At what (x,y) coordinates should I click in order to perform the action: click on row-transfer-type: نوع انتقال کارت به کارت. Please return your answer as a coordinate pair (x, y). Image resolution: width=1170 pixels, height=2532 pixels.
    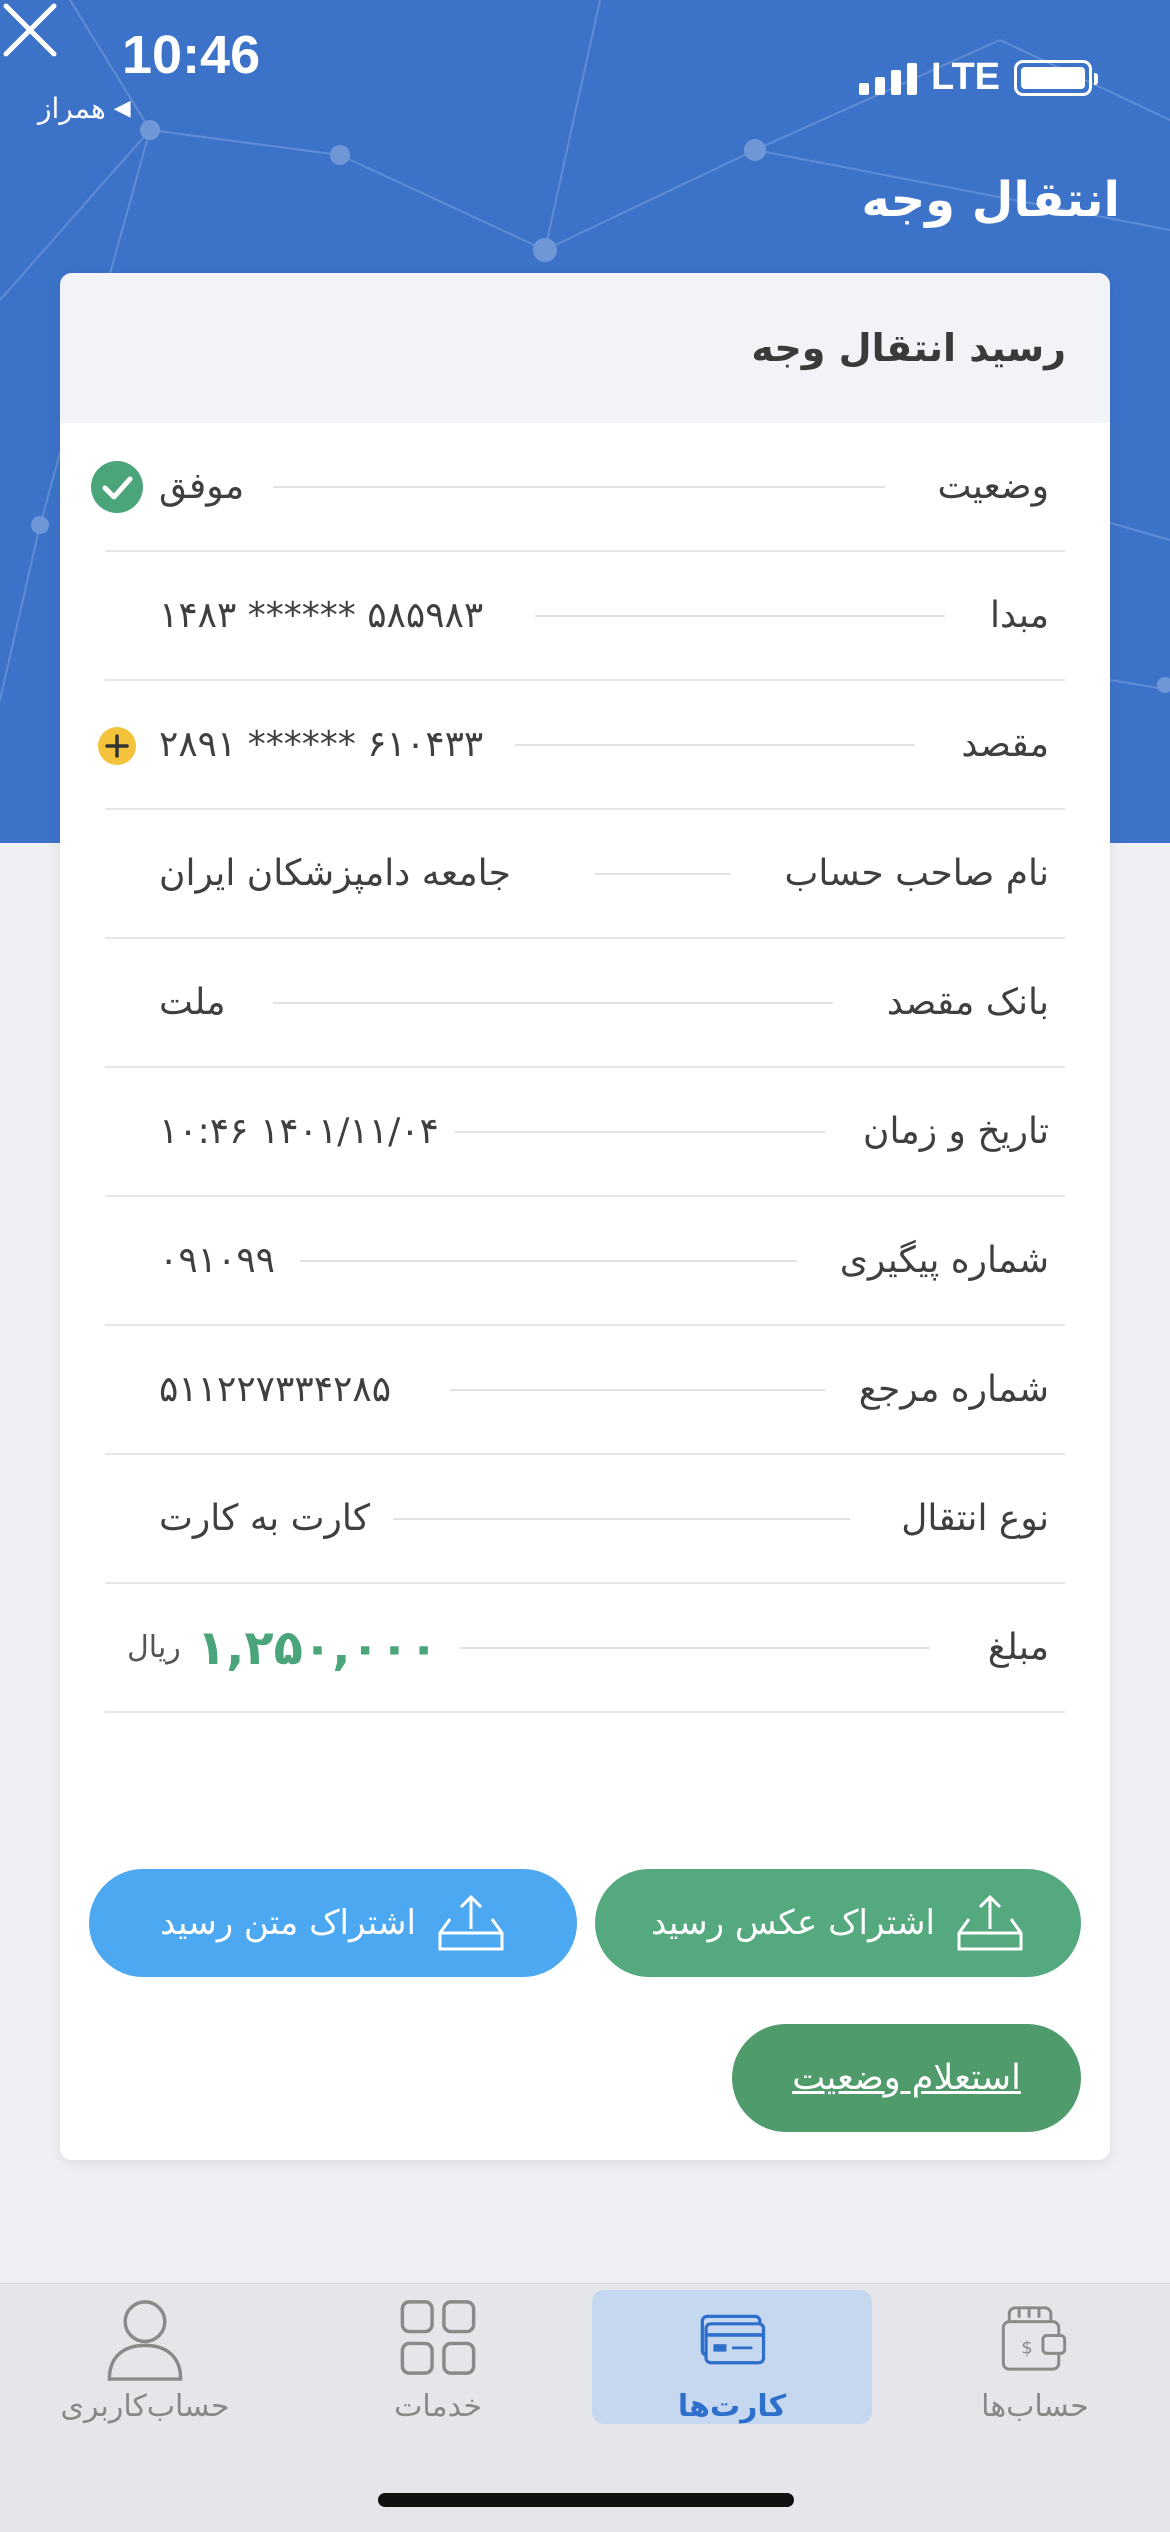
    Looking at the image, I should click on (585, 1519).